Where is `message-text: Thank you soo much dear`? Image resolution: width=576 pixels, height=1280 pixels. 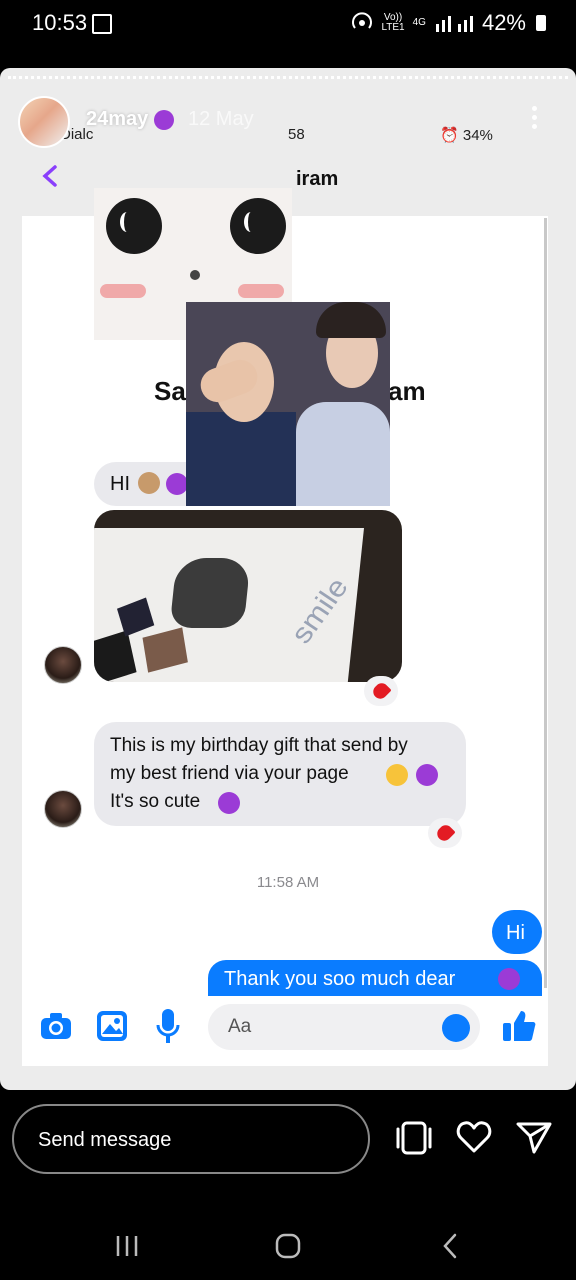
message-text: Thank you soo much dear is located at coordinates (340, 979).